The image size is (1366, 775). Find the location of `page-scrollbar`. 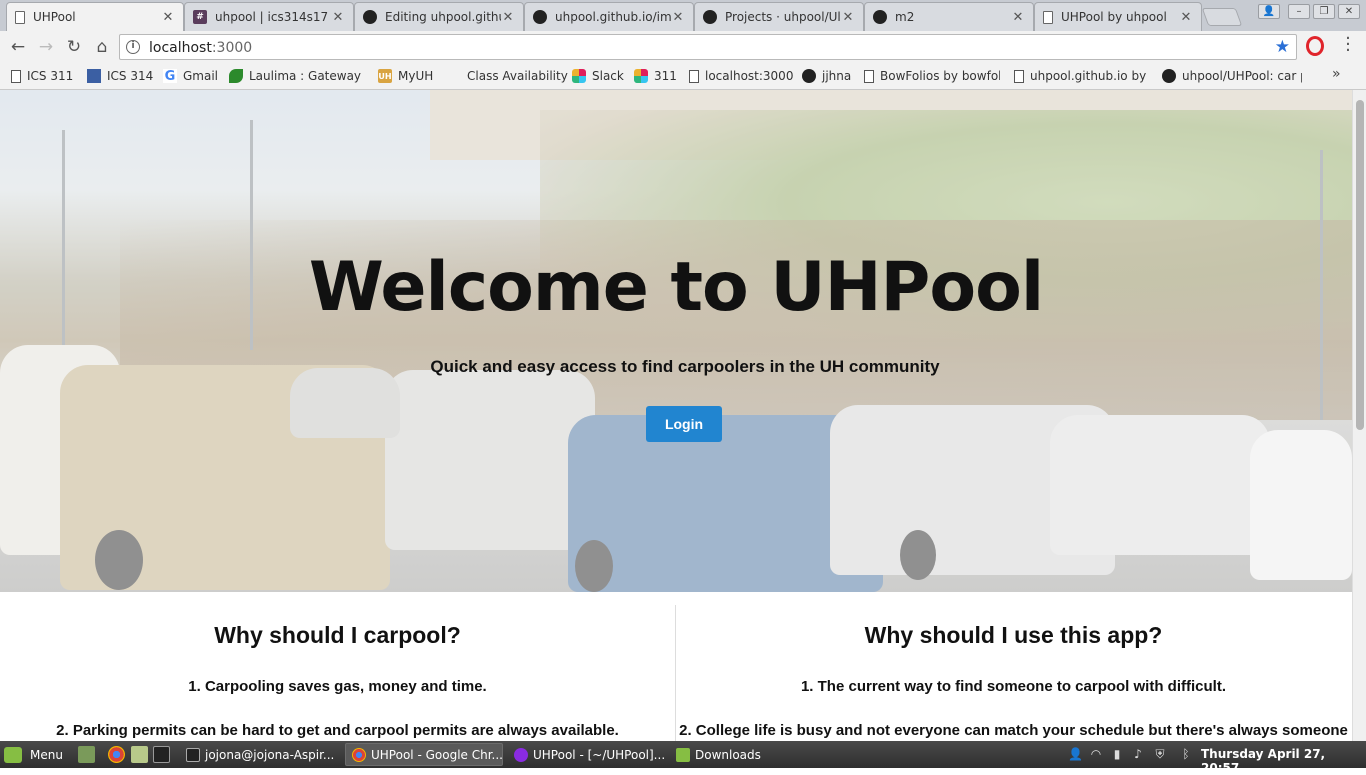

page-scrollbar is located at coordinates (1359, 415).